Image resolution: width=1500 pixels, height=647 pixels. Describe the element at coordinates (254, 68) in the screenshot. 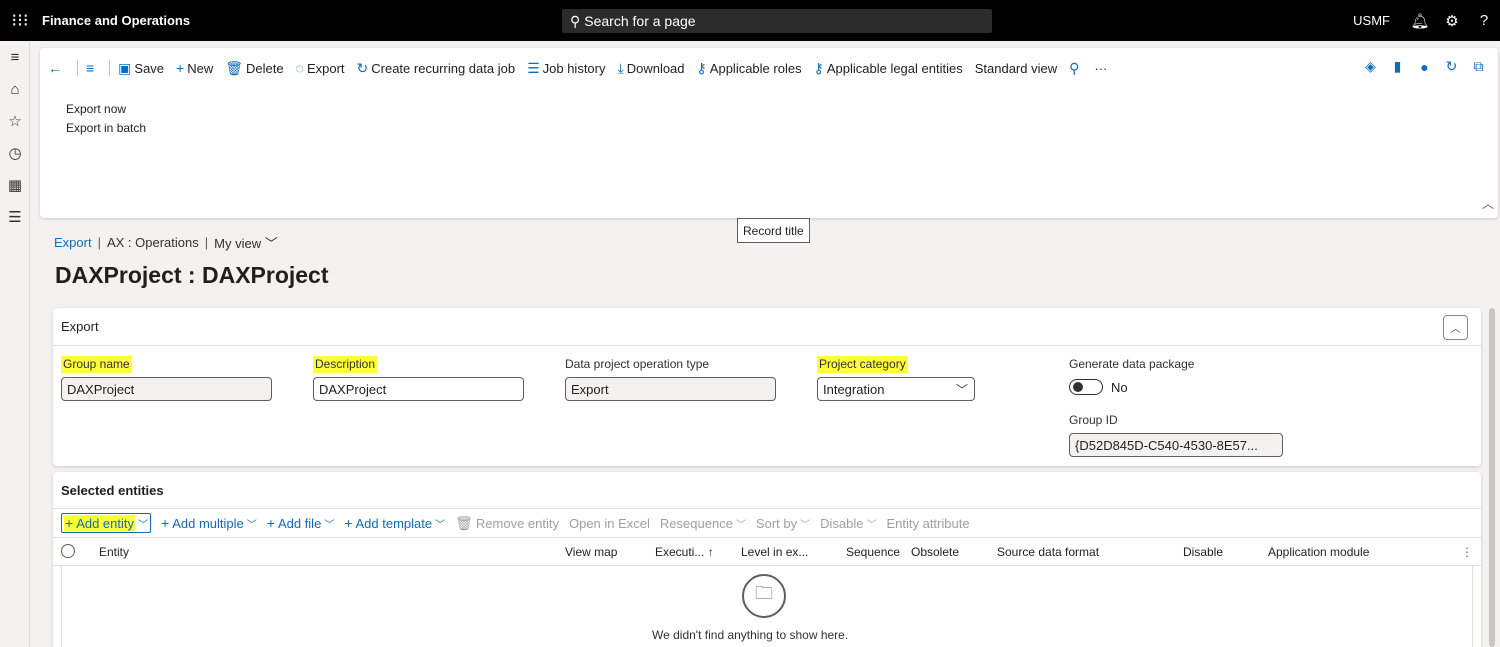

I see `delete-button: 🗑︎ Delete` at that location.